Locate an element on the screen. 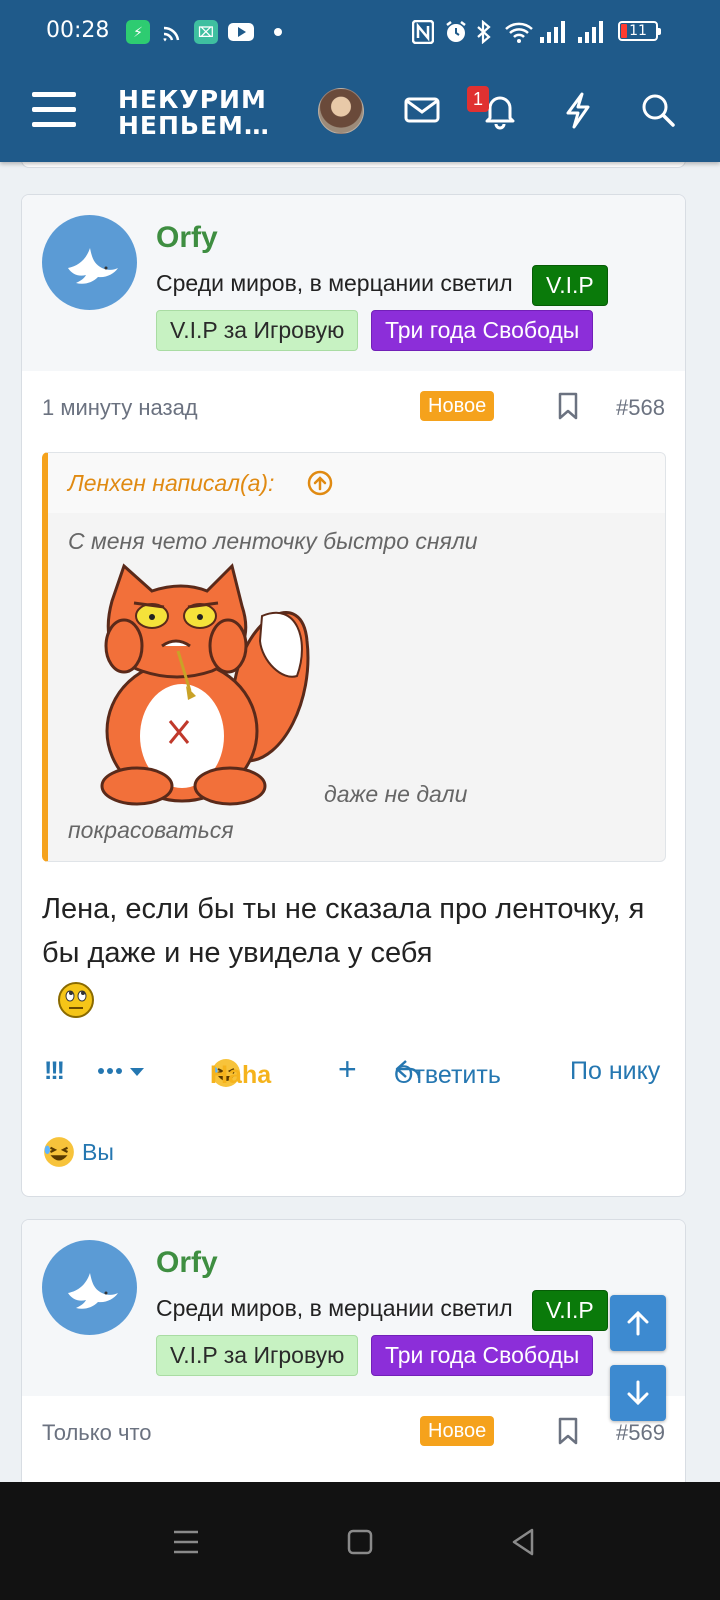  nfc-icon is located at coordinates (423, 32).